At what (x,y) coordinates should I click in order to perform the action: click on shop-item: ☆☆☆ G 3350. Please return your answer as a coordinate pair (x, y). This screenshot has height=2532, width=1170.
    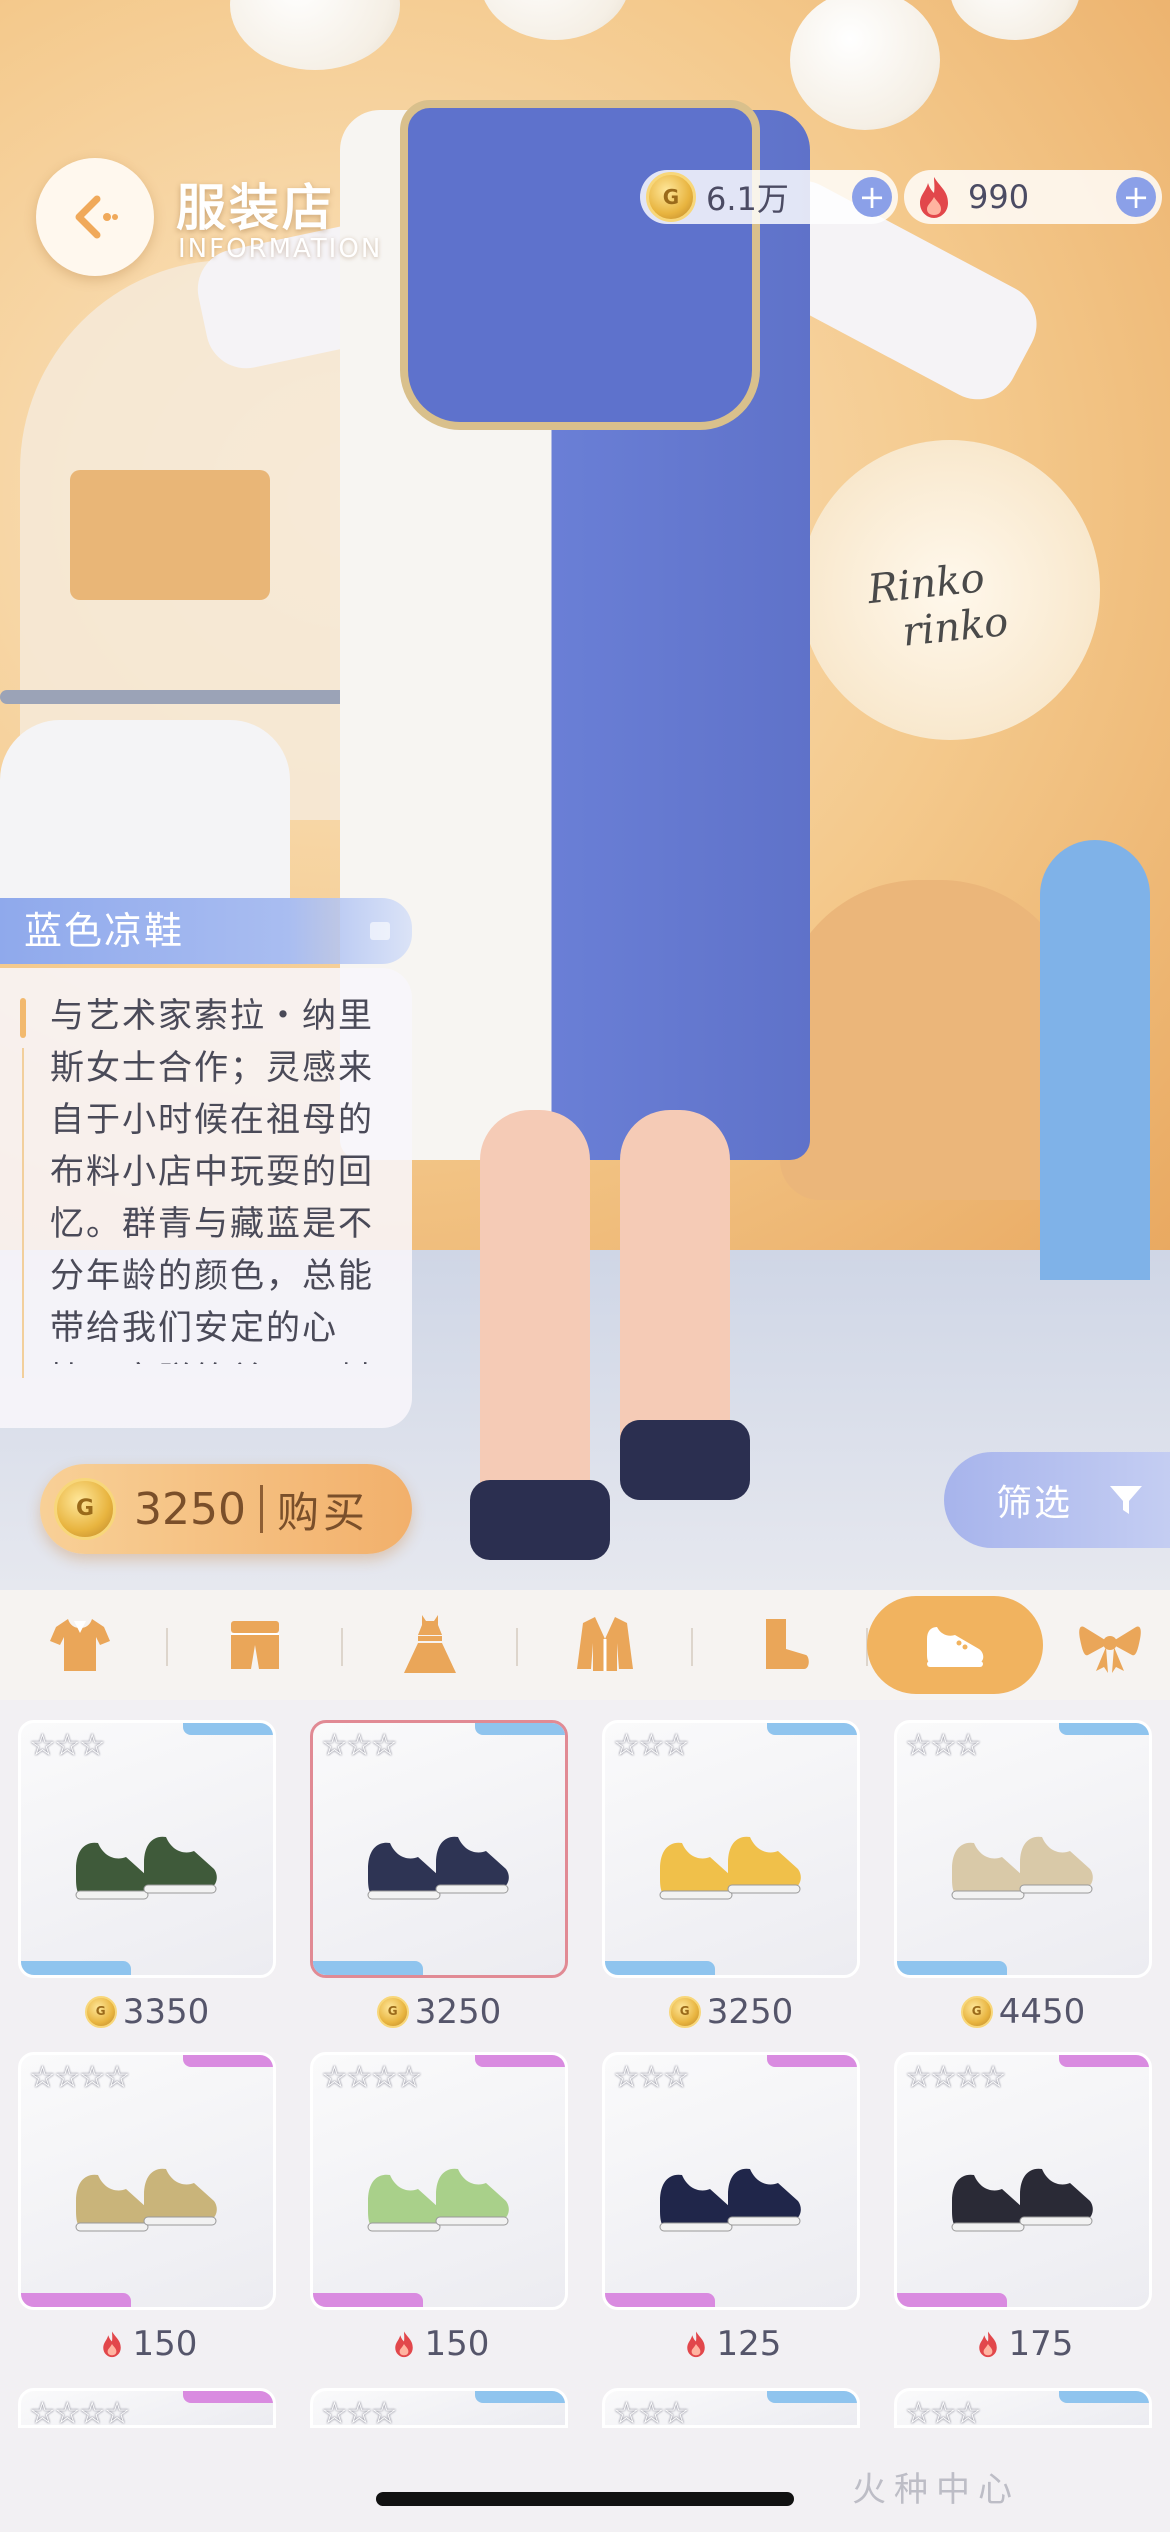
    Looking at the image, I should click on (147, 1876).